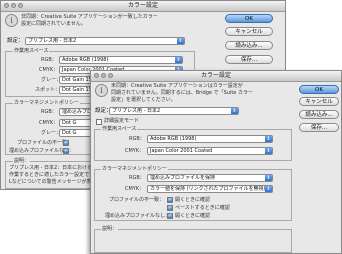 The image size is (342, 254). I want to click on back-rgb-select: Adobe RGB (1998) ⇕, so click(121, 60).